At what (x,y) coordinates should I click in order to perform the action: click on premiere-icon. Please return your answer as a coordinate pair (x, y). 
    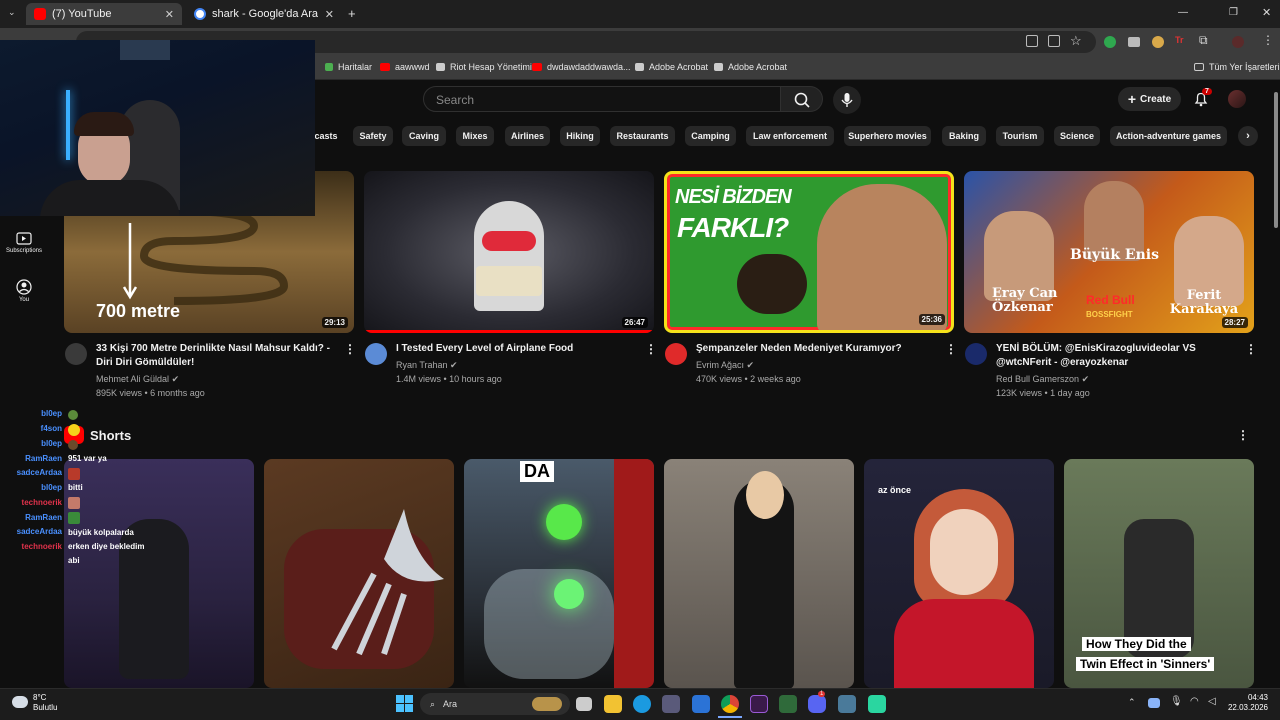
    Looking at the image, I should click on (759, 704).